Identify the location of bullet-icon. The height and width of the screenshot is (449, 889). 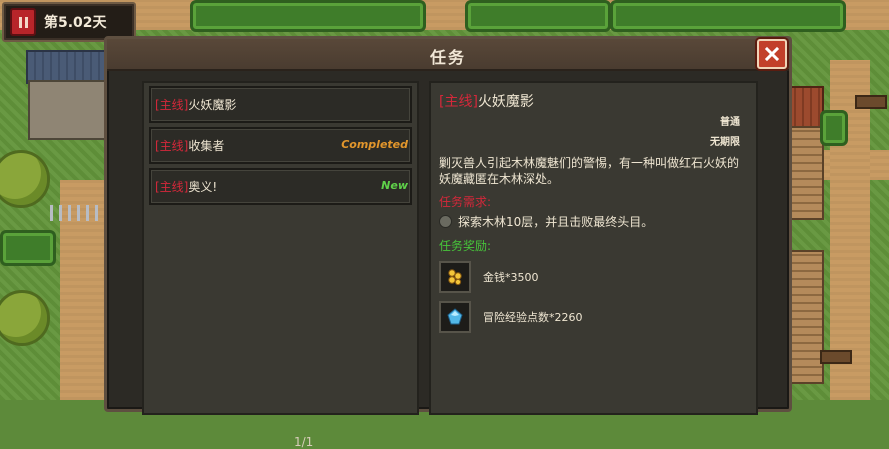
(445, 221).